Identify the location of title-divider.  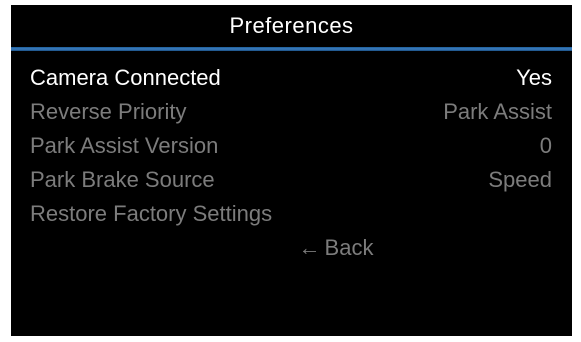
(291, 49).